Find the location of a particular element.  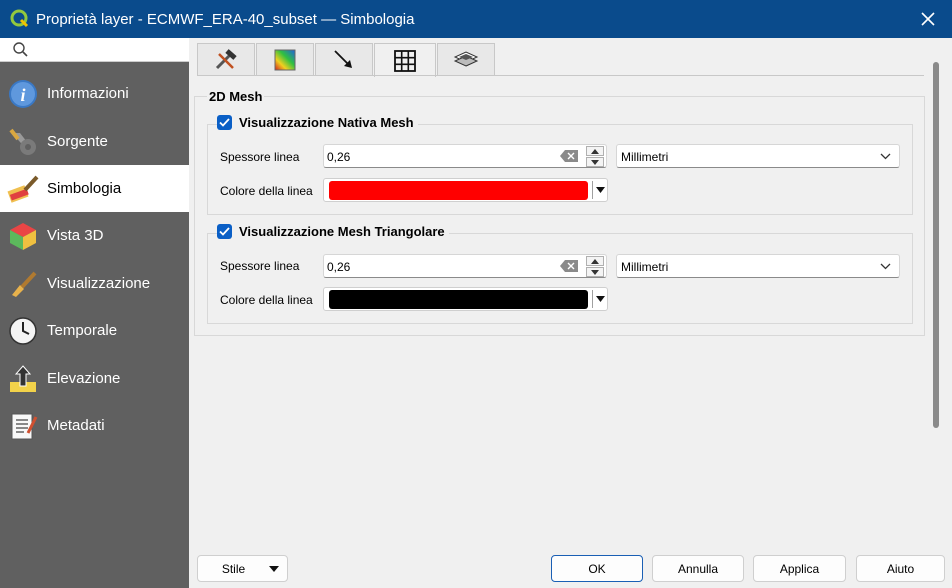

help-button-label: Aiuto is located at coordinates (900, 568).